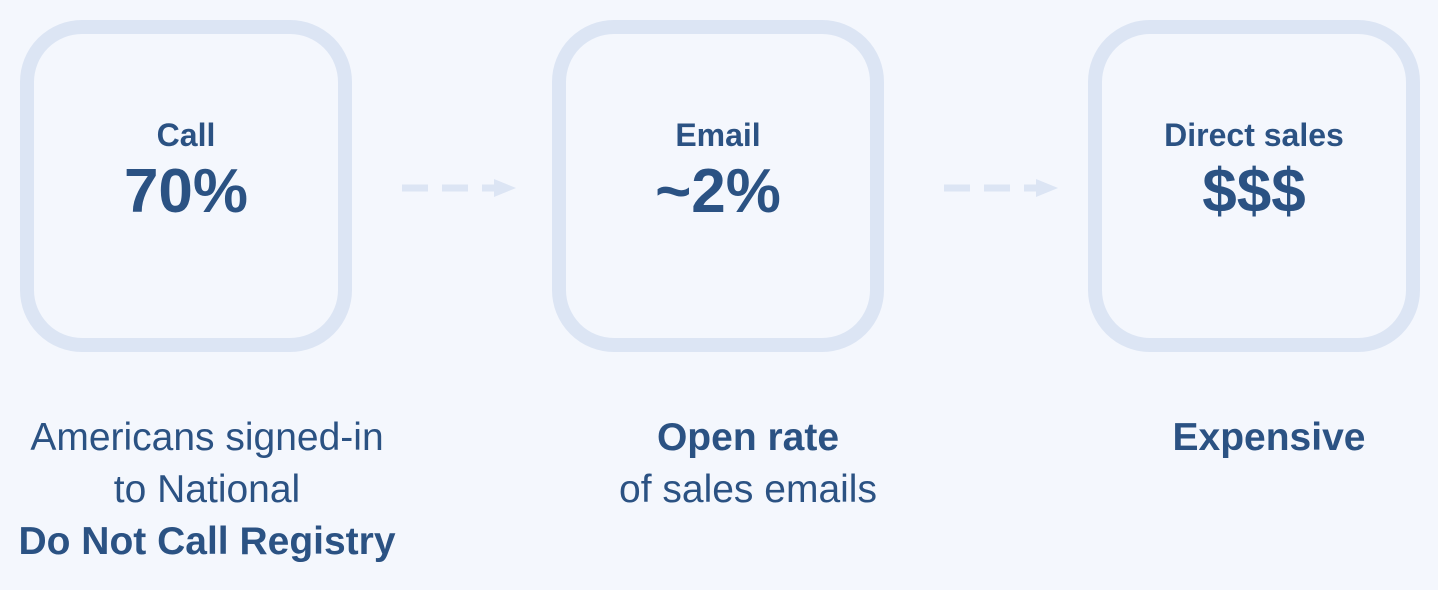 The width and height of the screenshot is (1438, 590). Describe the element at coordinates (186, 135) in the screenshot. I see `step-label: Call` at that location.